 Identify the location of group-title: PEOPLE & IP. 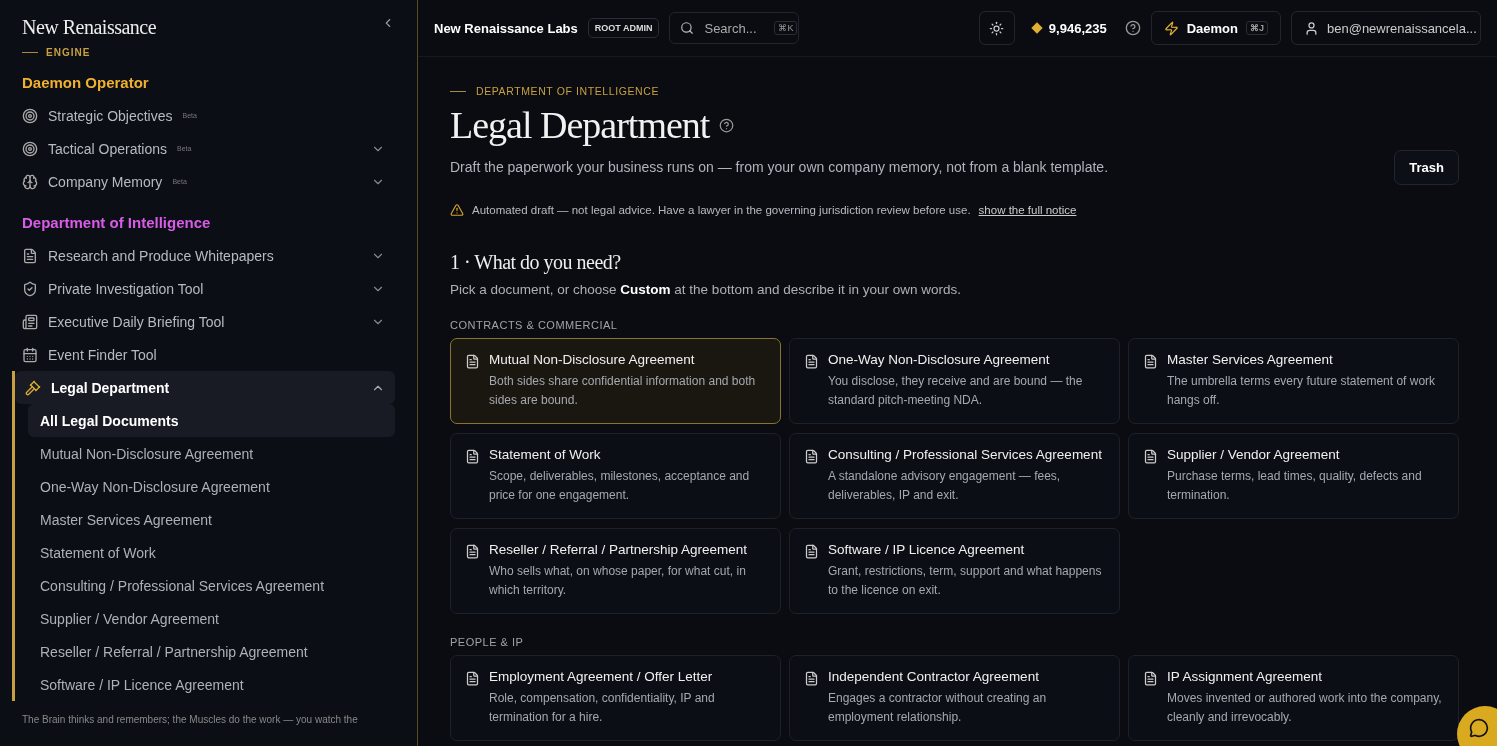
(487, 642).